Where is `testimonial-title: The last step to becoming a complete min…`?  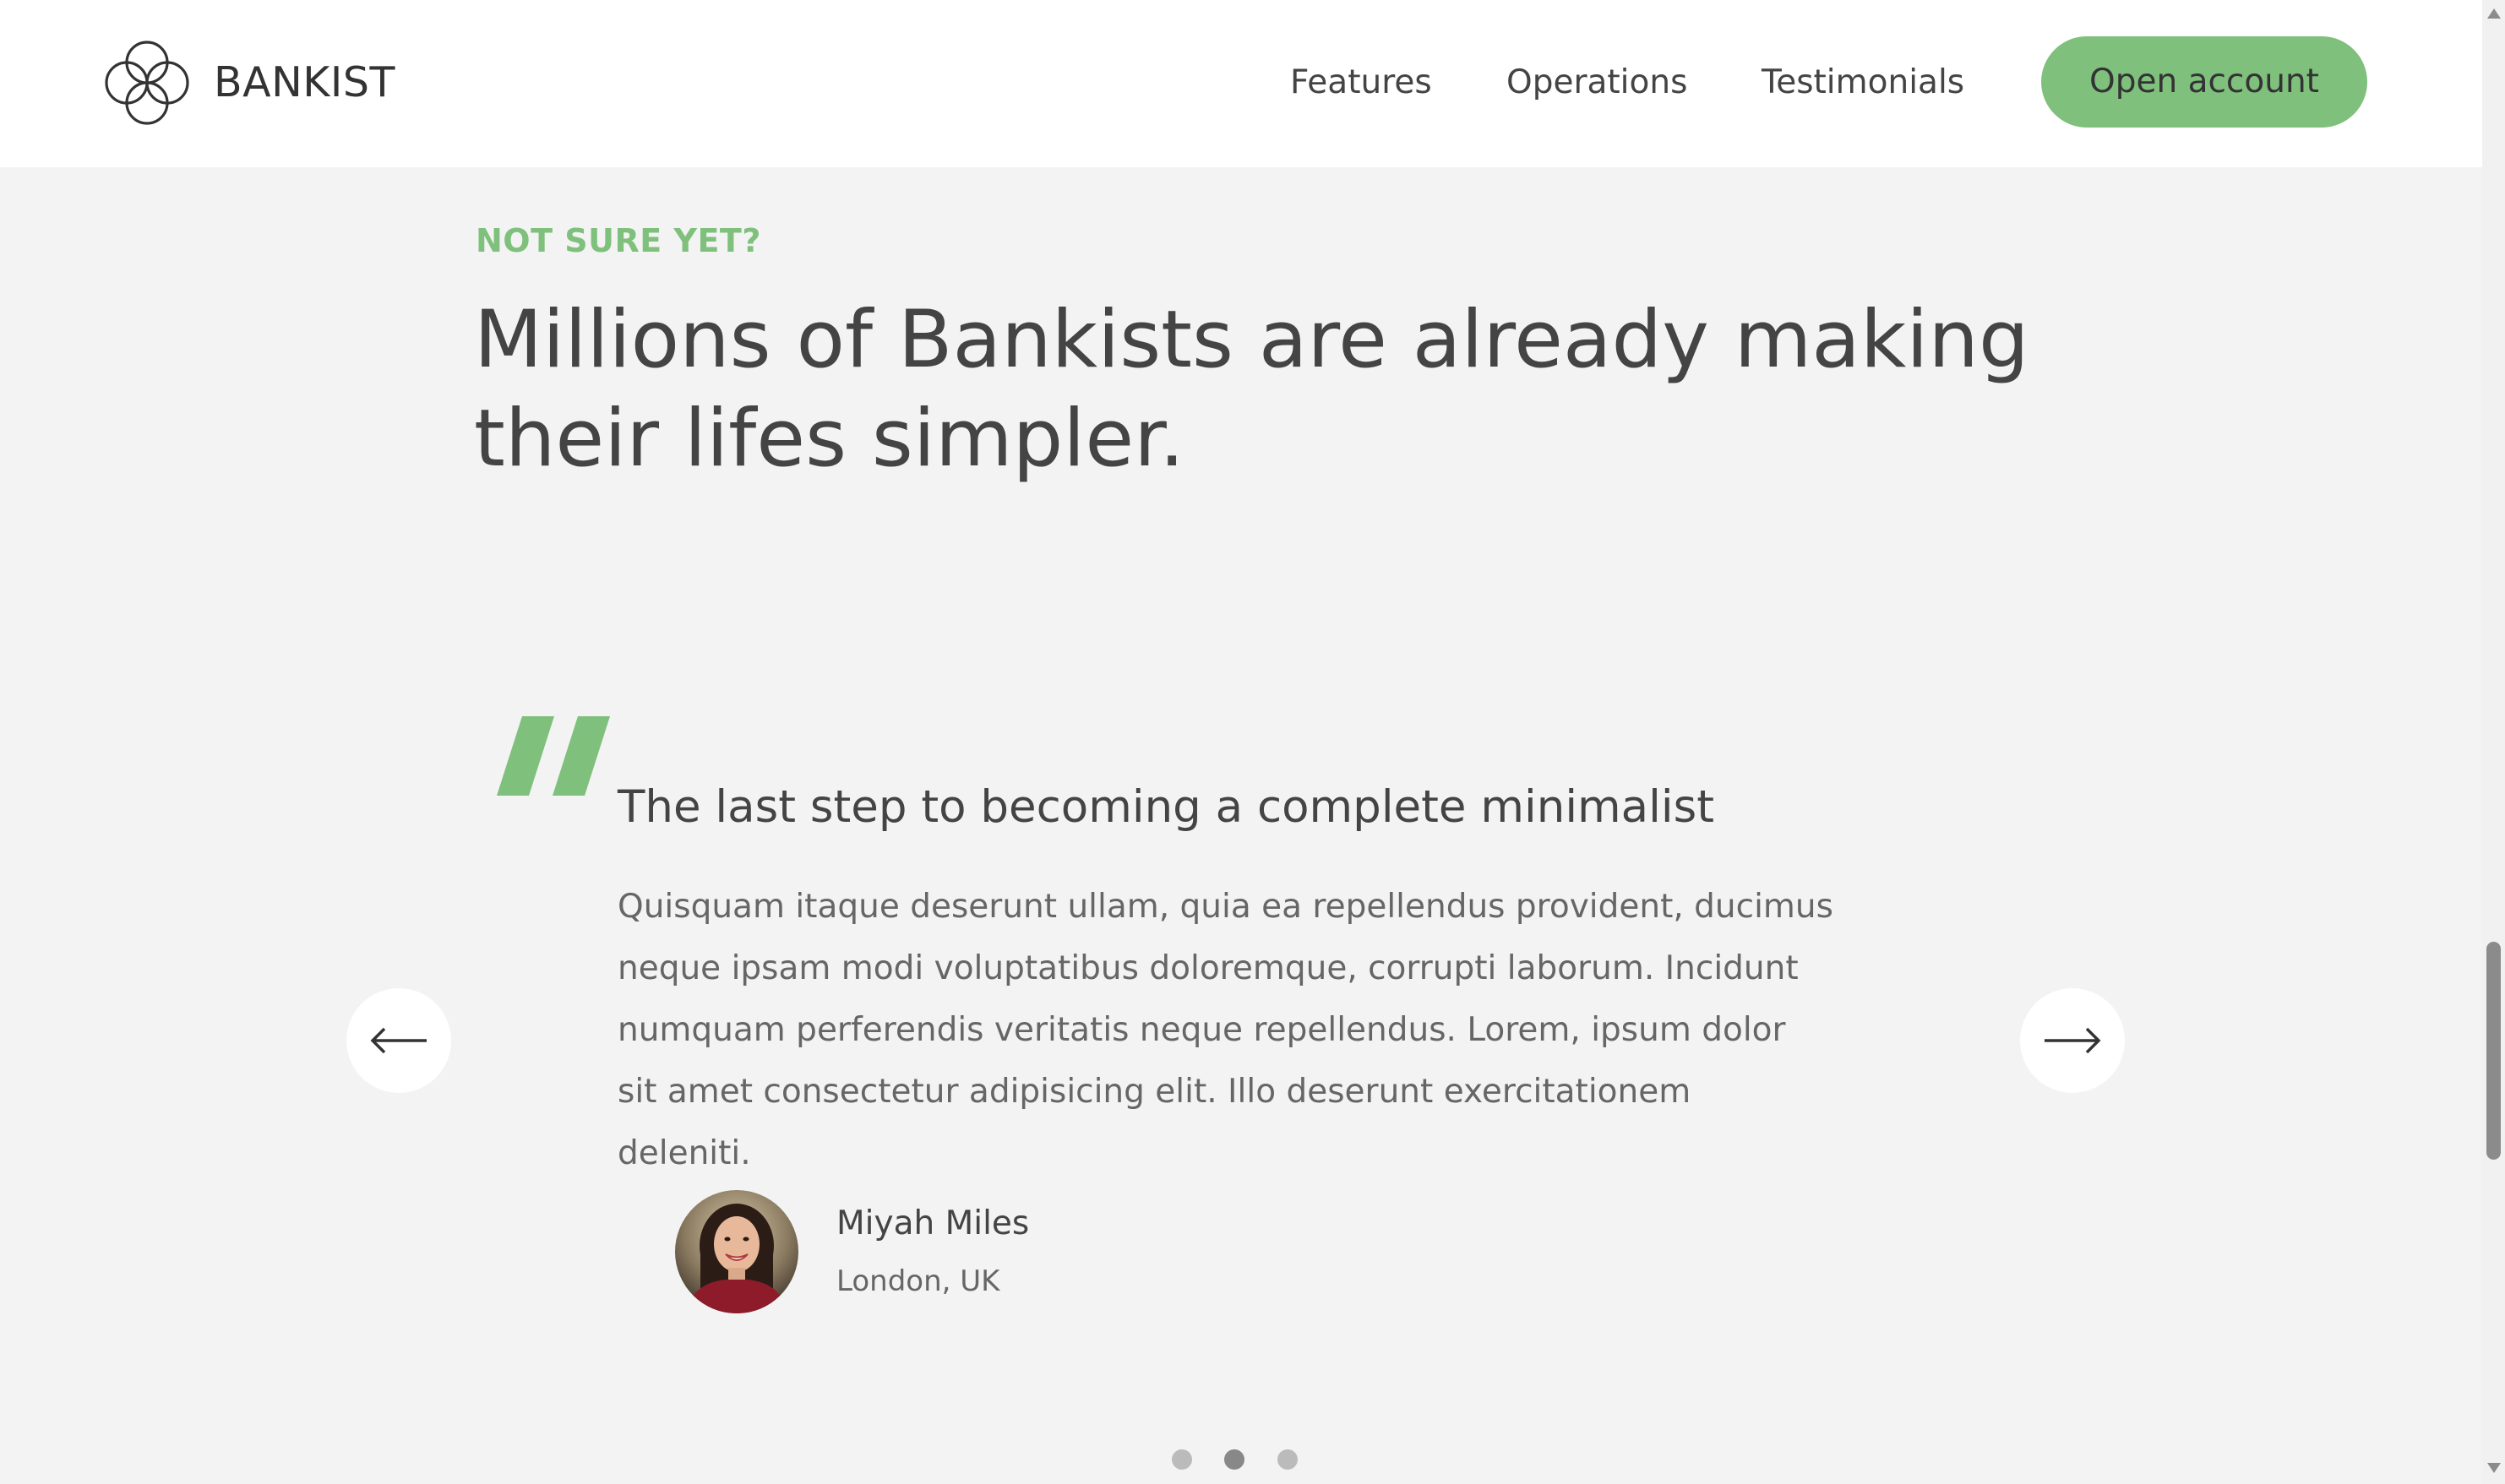
testimonial-title: The last step to becoming a complete min… is located at coordinates (1166, 807).